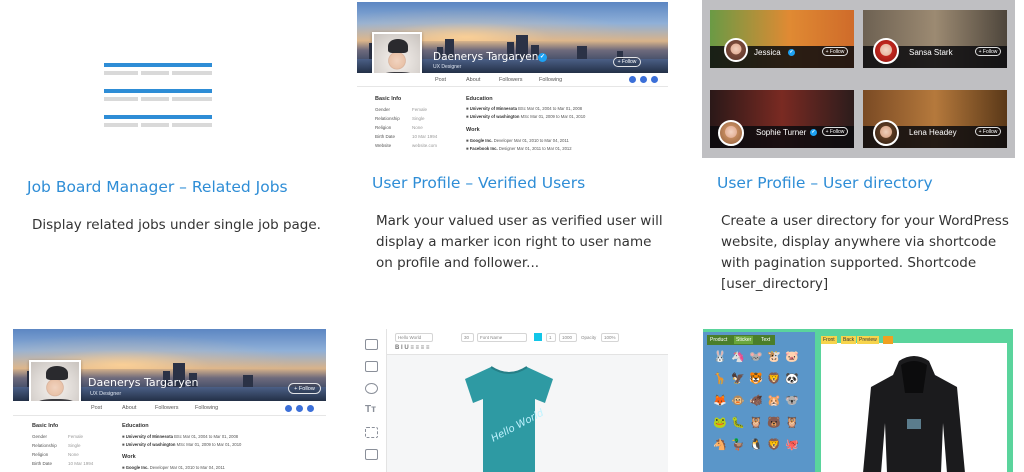  What do you see at coordinates (782, 119) in the screenshot?
I see `directory-user-card: Sophie Turner ✓ + Follow` at bounding box center [782, 119].